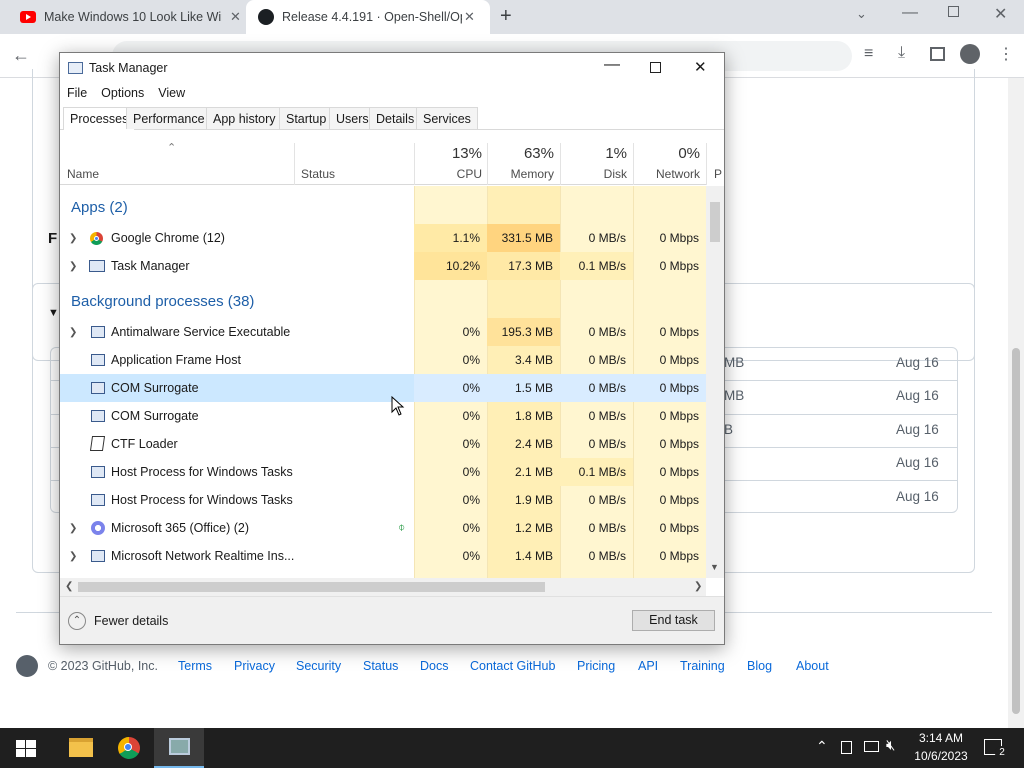 This screenshot has width=1024, height=768. Describe the element at coordinates (129, 748) in the screenshot. I see `chrome-taskbar-icon` at that location.